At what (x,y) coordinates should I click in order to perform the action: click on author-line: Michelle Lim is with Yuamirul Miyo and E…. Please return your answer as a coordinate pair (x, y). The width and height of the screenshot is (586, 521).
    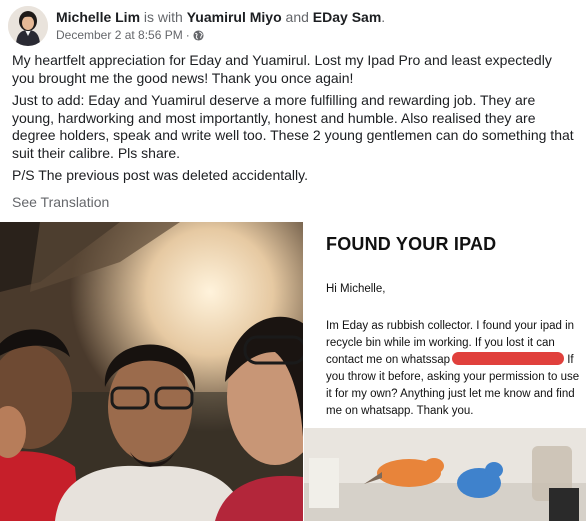
    Looking at the image, I should click on (220, 17).